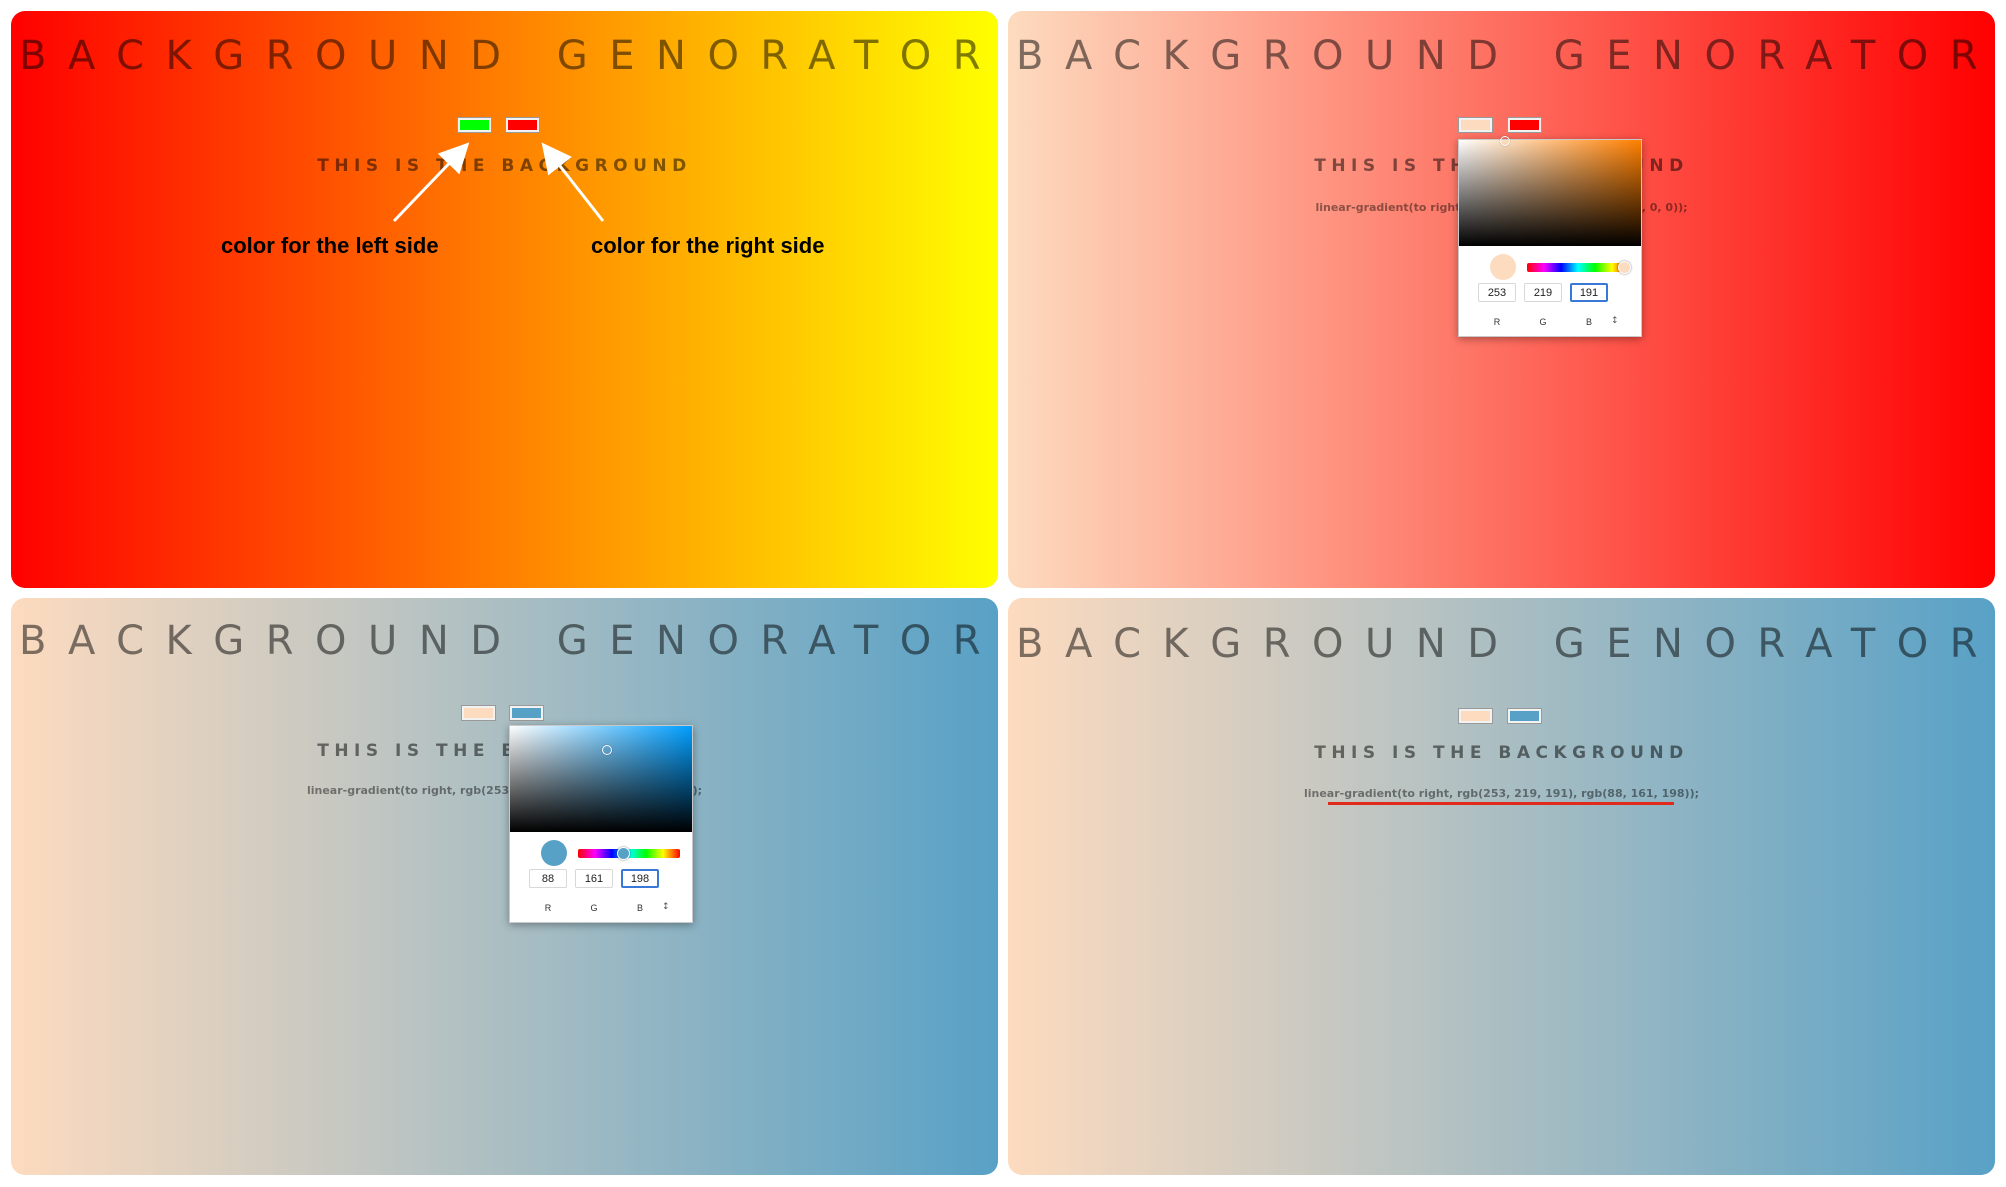  Describe the element at coordinates (708, 245) in the screenshot. I see `right-side-annotation: color for the right side` at that location.